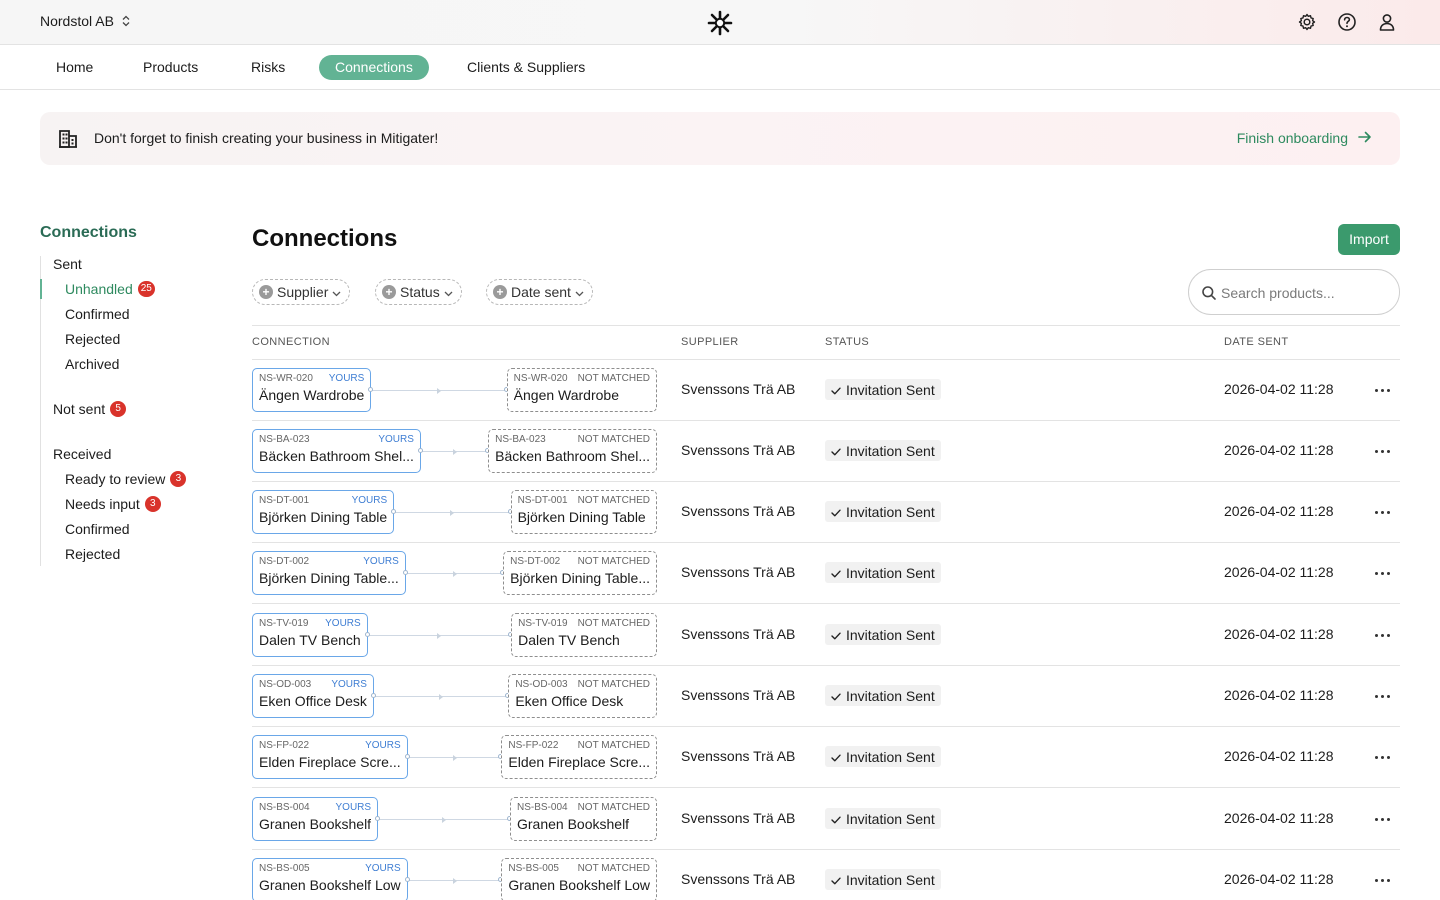 The image size is (1440, 900). I want to click on column-header-connection: CONNECTION, so click(291, 342).